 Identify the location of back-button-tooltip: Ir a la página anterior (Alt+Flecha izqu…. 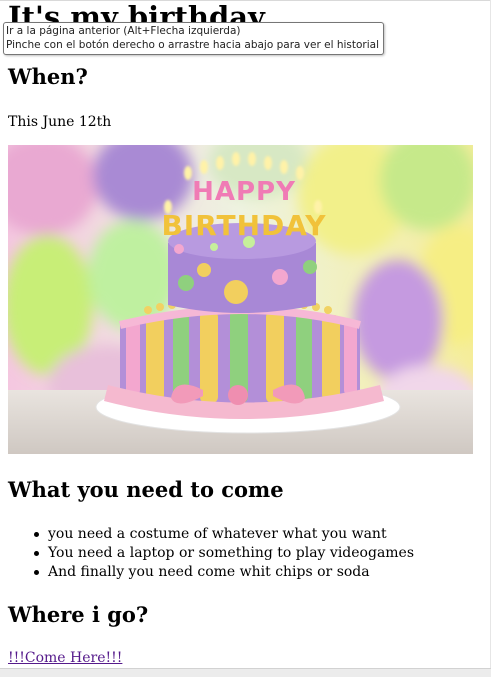
(194, 38).